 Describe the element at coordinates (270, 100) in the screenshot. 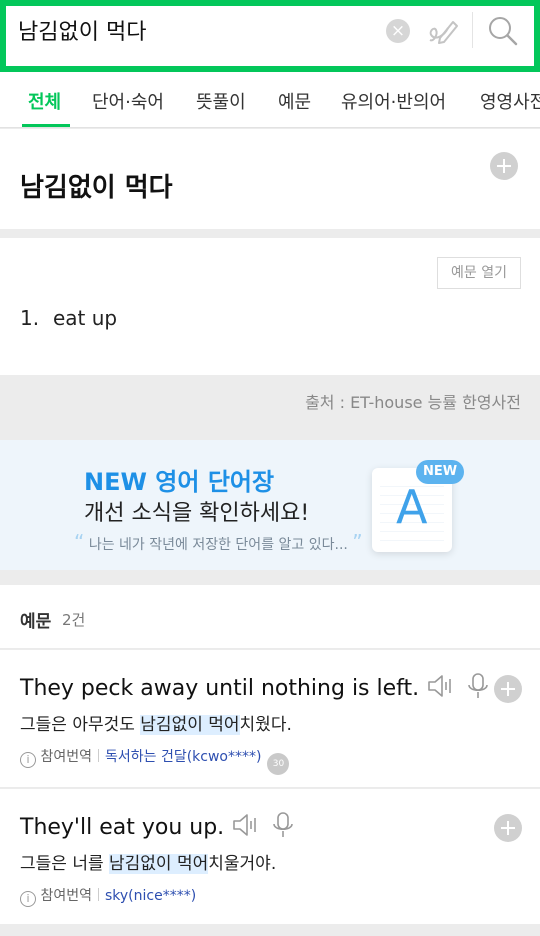

I see `category-tabs: 전체 단어·숙어 뜻풀이 예문 유의어·반의어 영영사전` at that location.